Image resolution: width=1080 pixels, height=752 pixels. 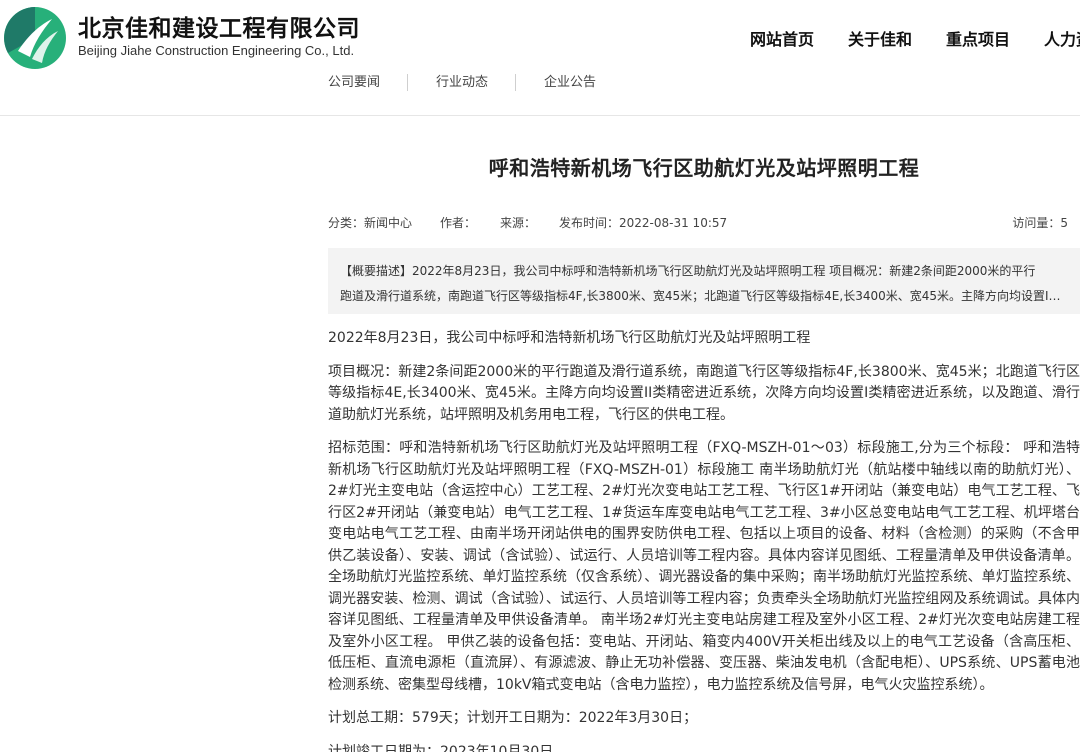 What do you see at coordinates (704, 168) in the screenshot?
I see `article-title: 呼和浩特新机场飞行区助航灯光及站坪照明工程` at bounding box center [704, 168].